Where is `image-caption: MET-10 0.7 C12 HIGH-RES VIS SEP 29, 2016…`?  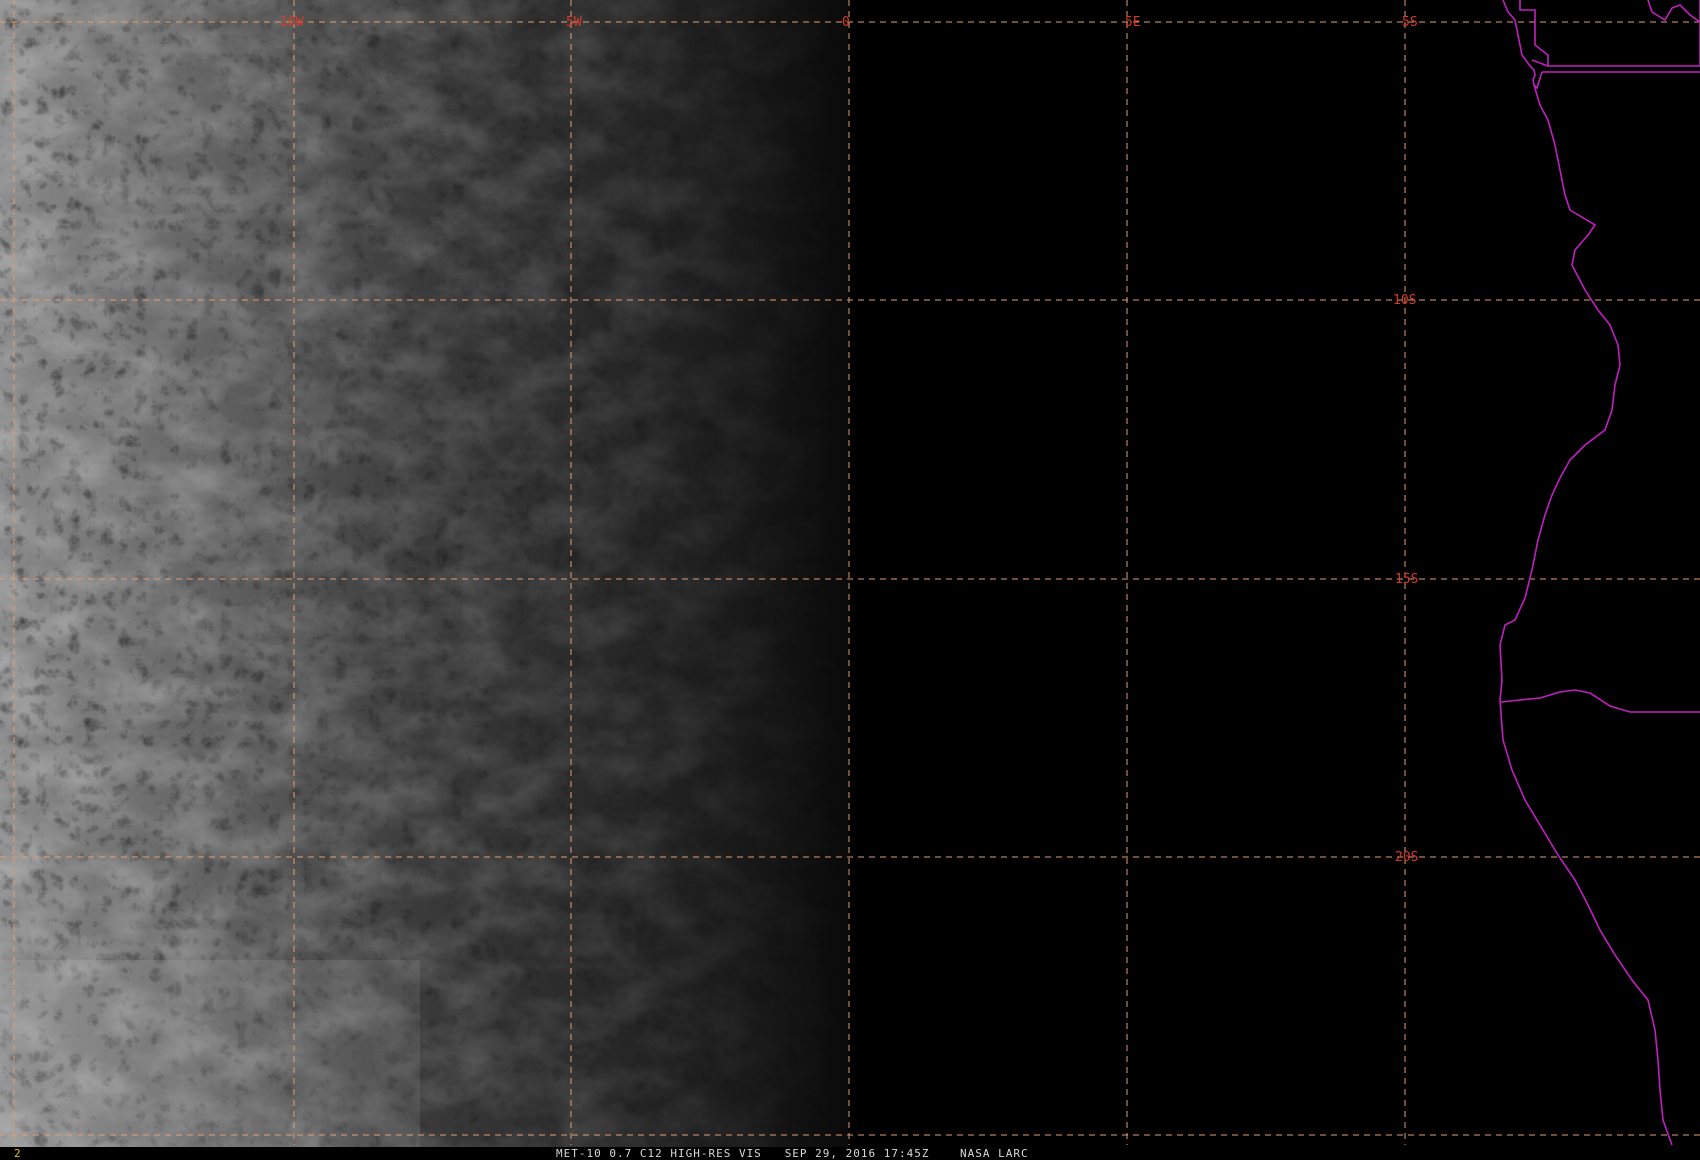 image-caption: MET-10 0.7 C12 HIGH-RES VIS SEP 29, 2016… is located at coordinates (792, 1153).